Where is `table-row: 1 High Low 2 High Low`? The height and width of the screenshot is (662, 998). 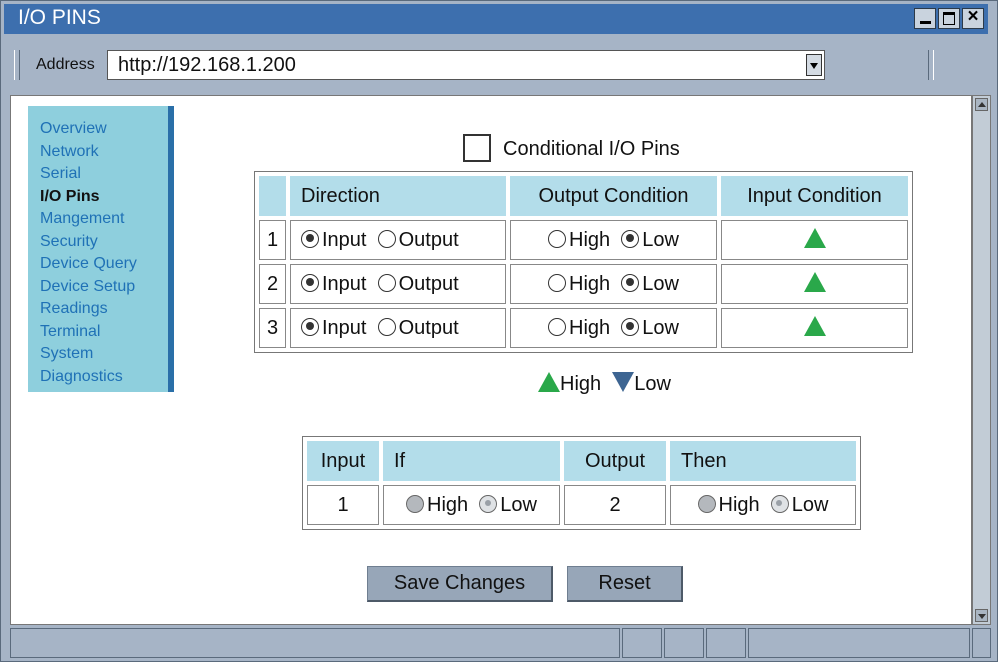
table-row: 1 High Low 2 High Low is located at coordinates (581, 505).